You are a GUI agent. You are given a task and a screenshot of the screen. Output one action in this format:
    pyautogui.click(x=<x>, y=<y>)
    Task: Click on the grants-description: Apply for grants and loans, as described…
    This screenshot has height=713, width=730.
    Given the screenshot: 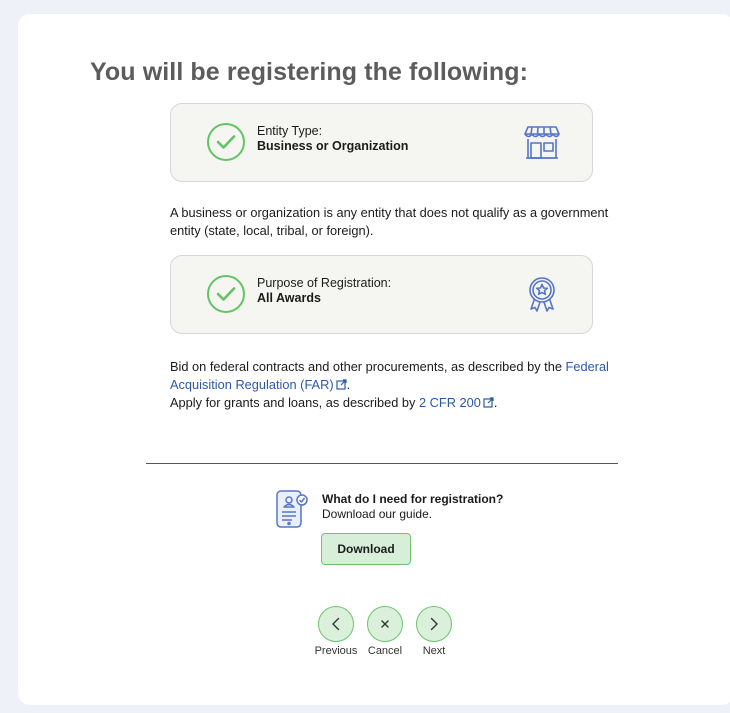 What is the action you would take?
    pyautogui.click(x=334, y=402)
    